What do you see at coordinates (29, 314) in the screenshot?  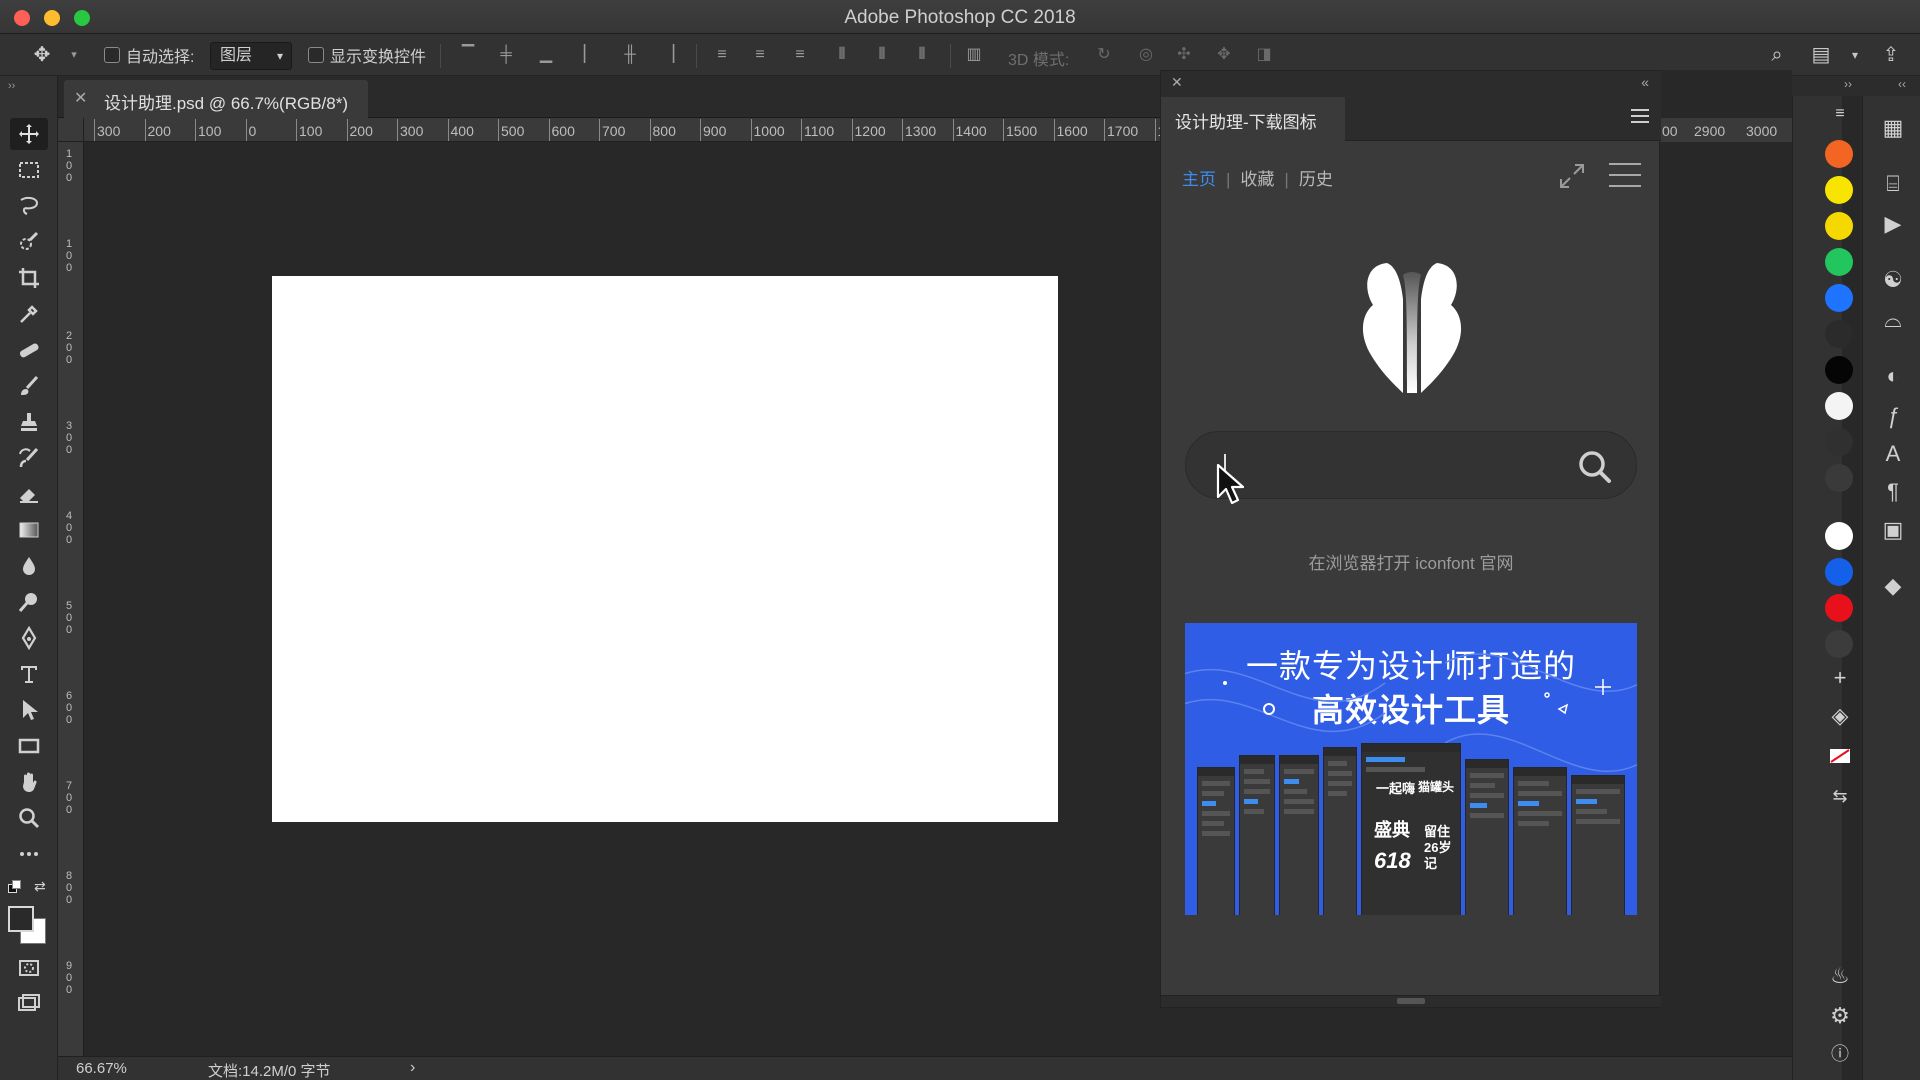 I see `eyedropper-tool` at bounding box center [29, 314].